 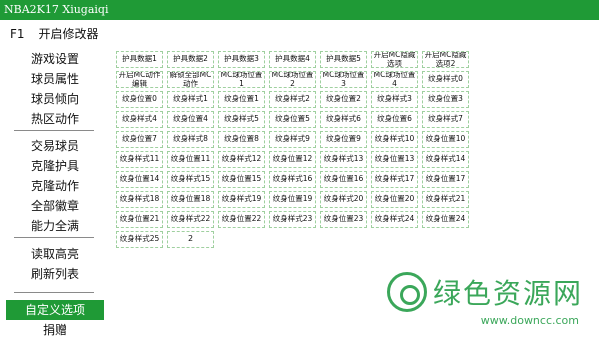 What do you see at coordinates (241, 179) in the screenshot?
I see `option-button: 纹身位置15` at bounding box center [241, 179].